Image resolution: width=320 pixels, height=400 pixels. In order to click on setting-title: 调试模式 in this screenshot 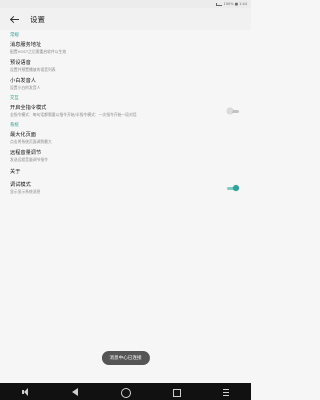, I will do `click(20, 185)`.